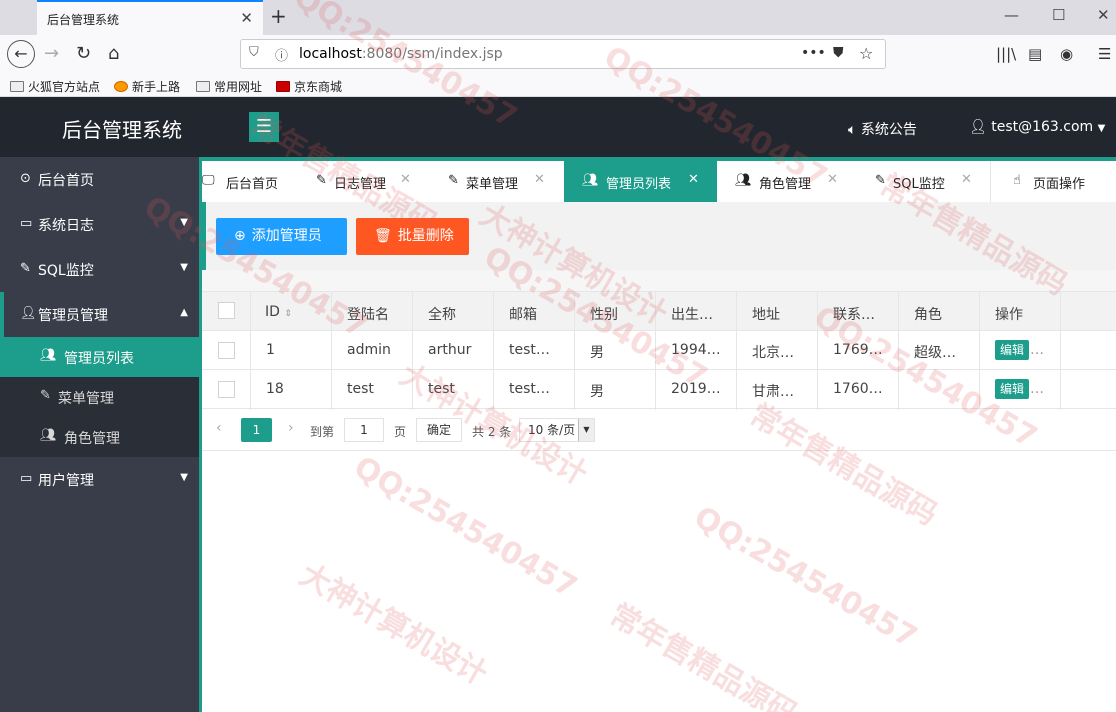  What do you see at coordinates (450, 350) in the screenshot?
I see `cell-fullname: arthur` at bounding box center [450, 350].